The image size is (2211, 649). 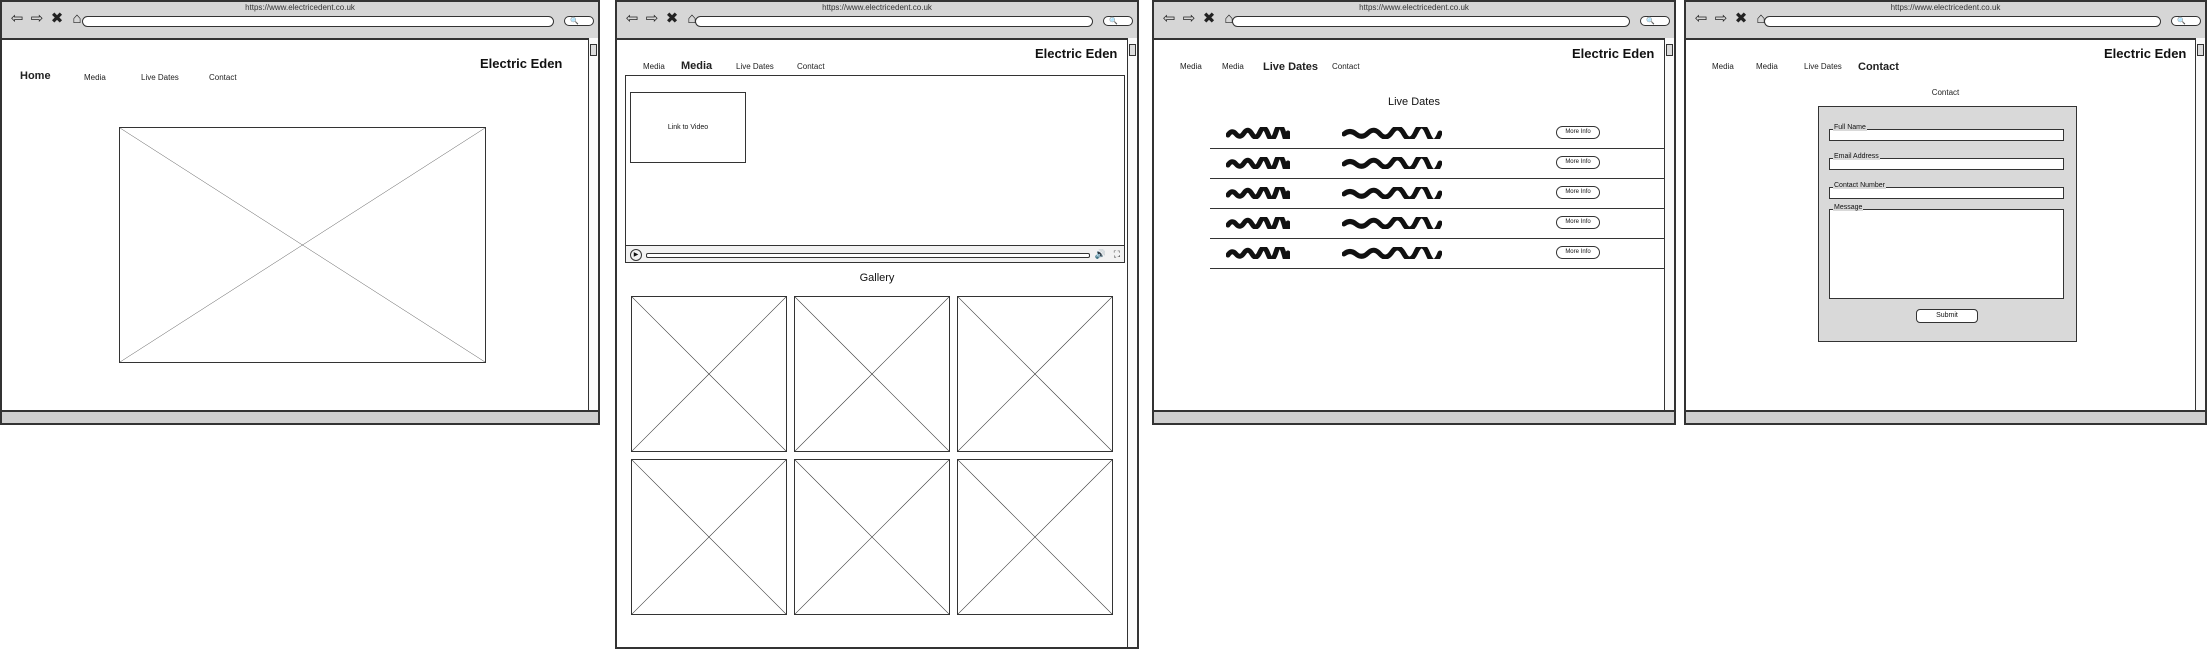 I want to click on video-link: Link to Video, so click(x=688, y=127).